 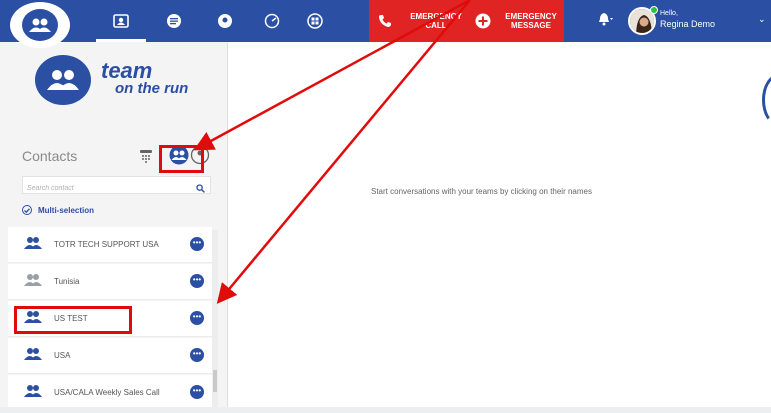 I want to click on app-logo-badge, so click(x=40, y=25).